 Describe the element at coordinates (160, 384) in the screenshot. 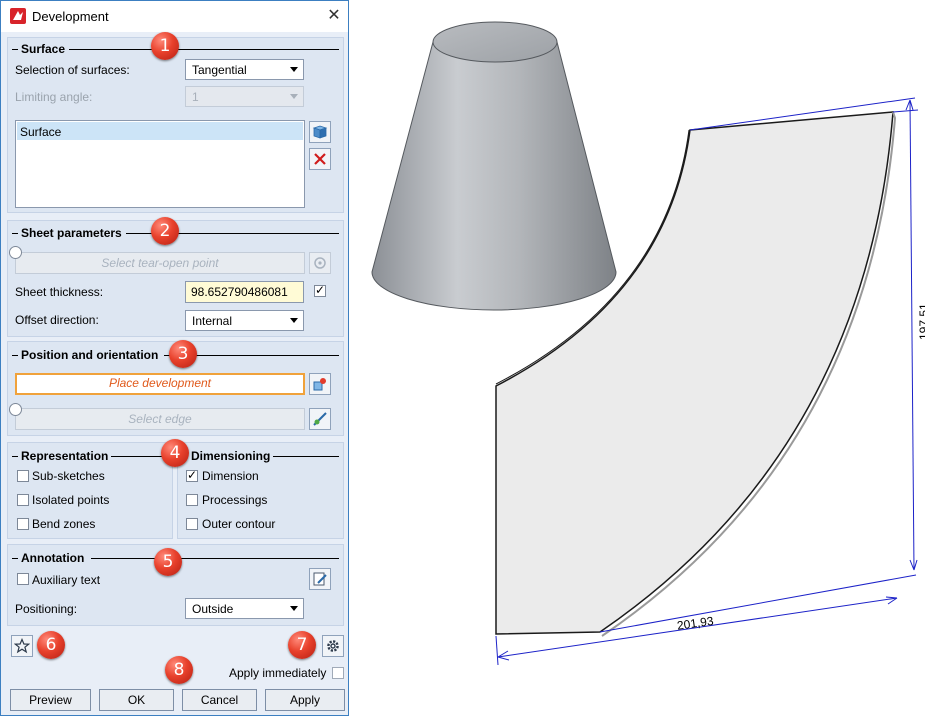

I see `place-development-button: Place development` at that location.